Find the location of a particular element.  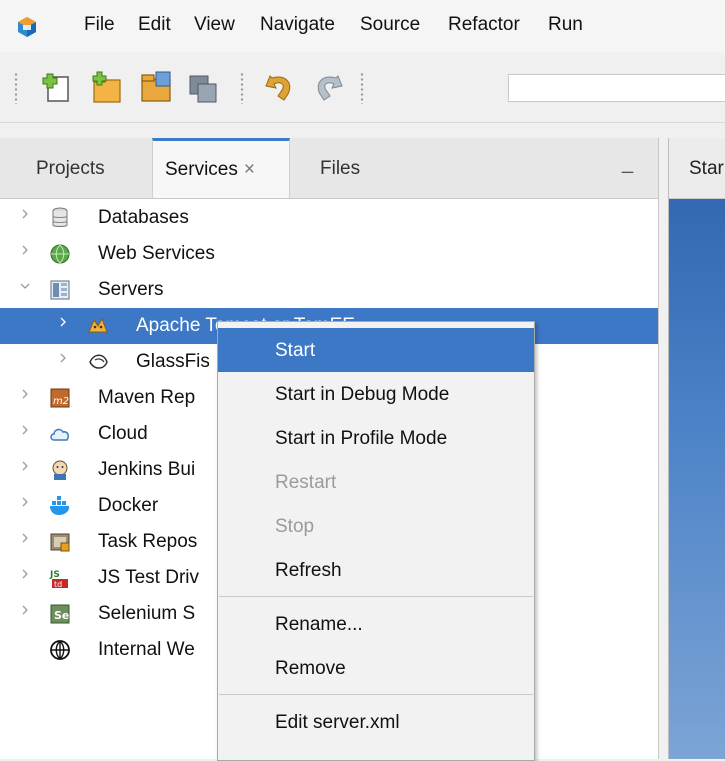

context-menu-item-edit-server-xml: Edit server.xml is located at coordinates (376, 722).